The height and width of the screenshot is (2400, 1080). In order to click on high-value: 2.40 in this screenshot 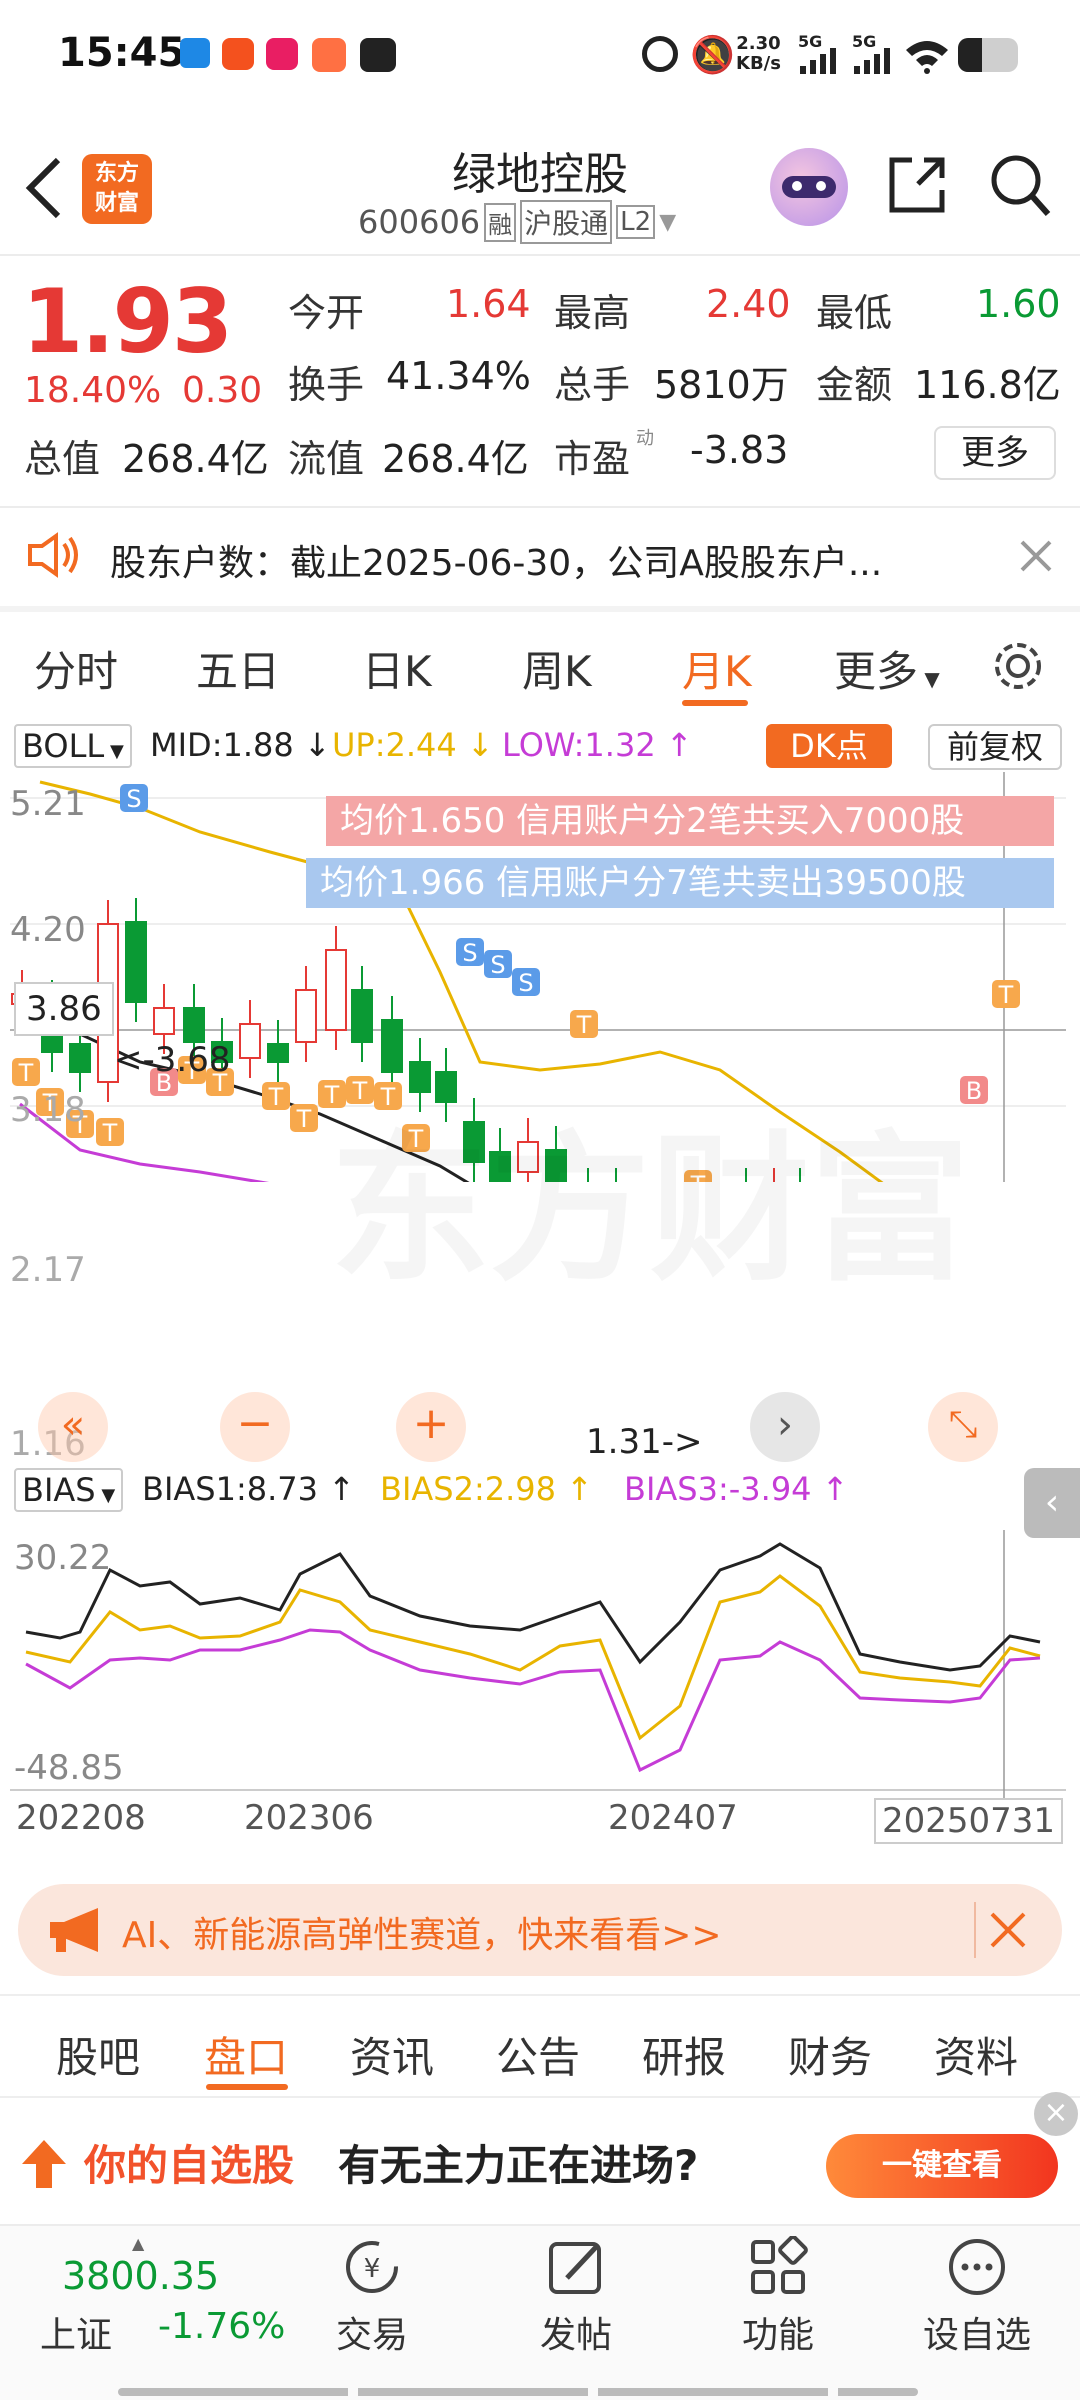, I will do `click(748, 304)`.